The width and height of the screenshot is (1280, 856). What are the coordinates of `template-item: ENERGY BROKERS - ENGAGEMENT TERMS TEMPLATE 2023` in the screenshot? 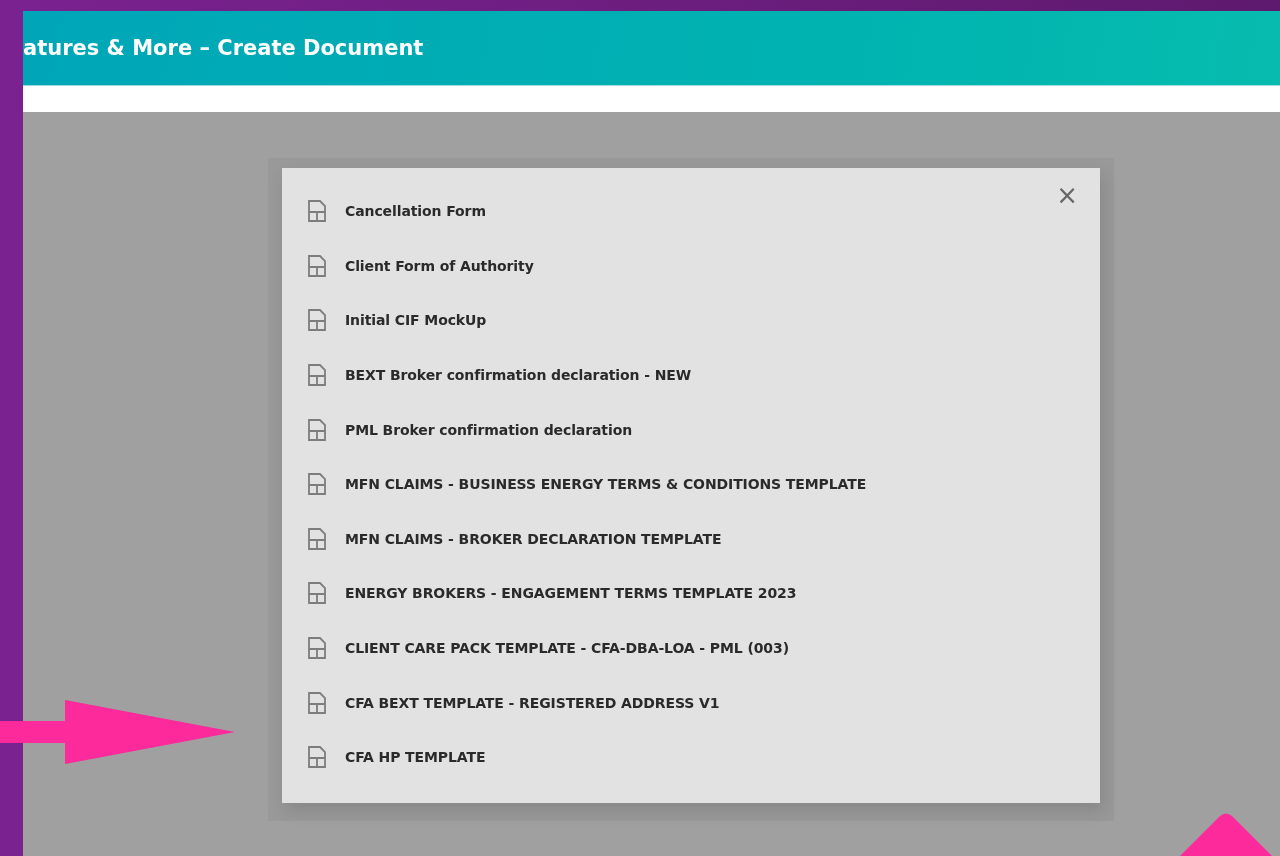 It's located at (571, 593).